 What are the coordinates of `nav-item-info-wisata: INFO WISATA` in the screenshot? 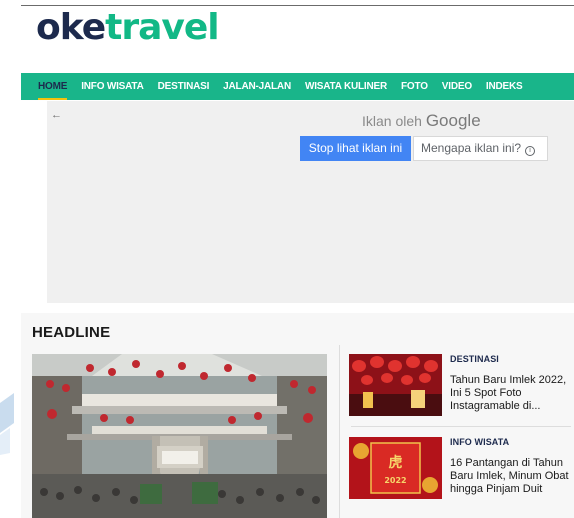 It's located at (112, 86).